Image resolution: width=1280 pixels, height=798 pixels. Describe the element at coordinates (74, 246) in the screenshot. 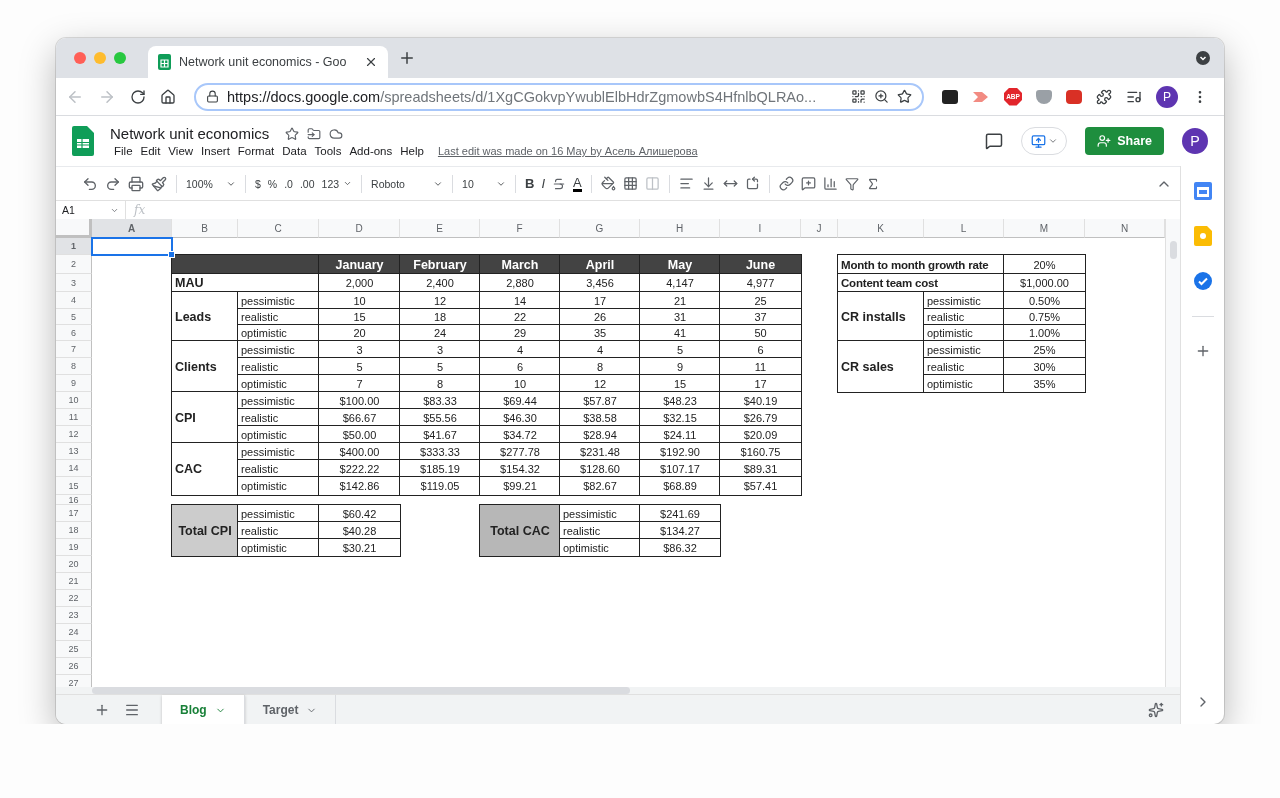

I see `row-header: 1` at that location.